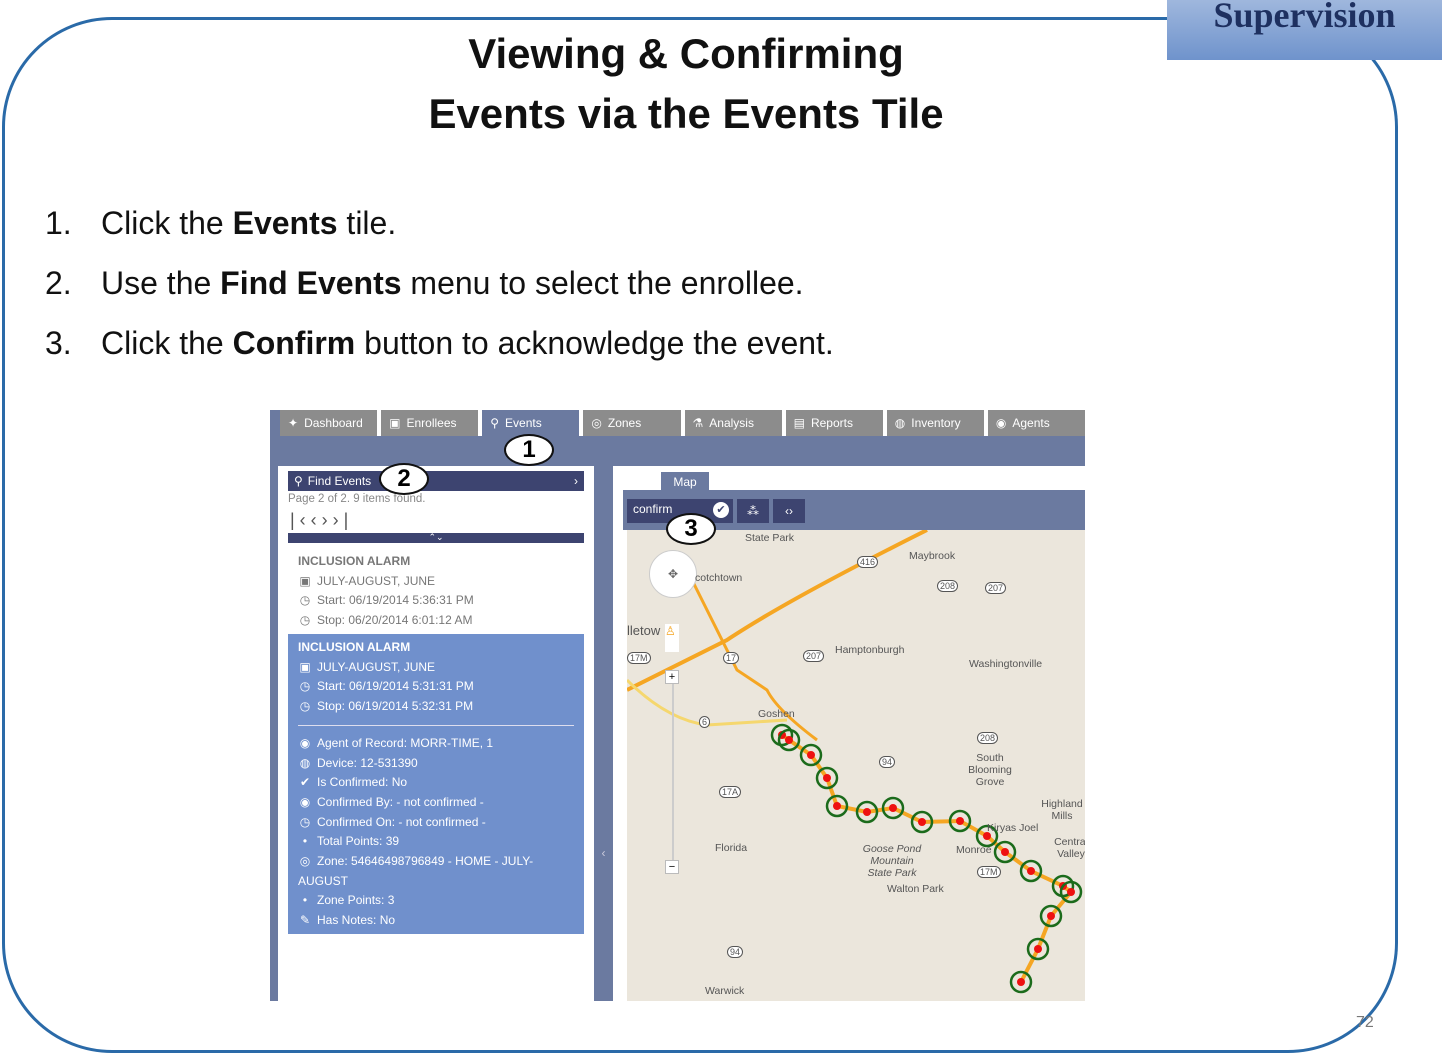  Describe the element at coordinates (1013, 828) in the screenshot. I see `map-label: Kiryas Joel` at that location.